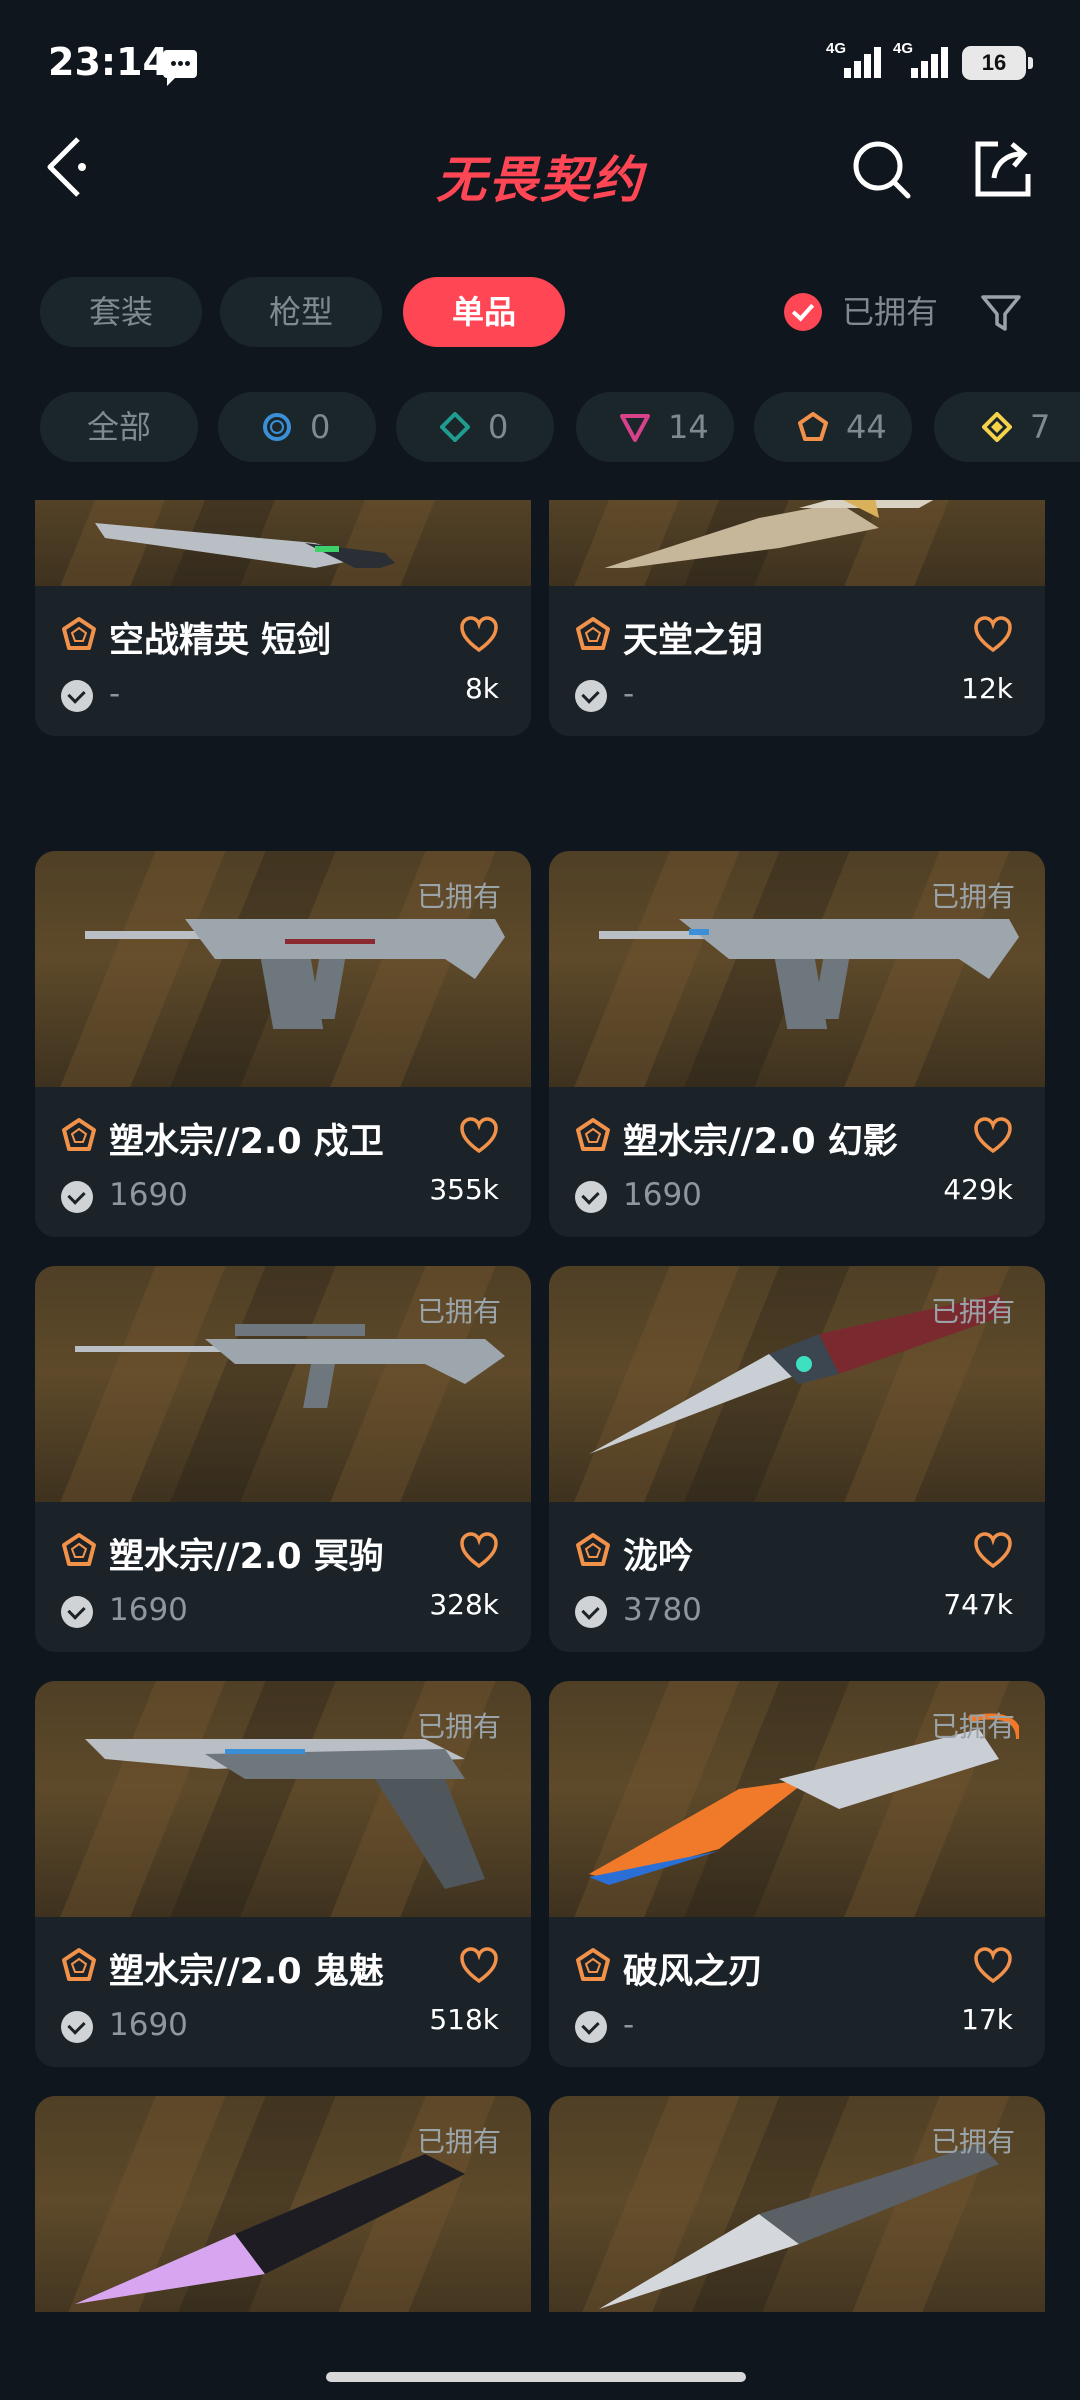 The height and width of the screenshot is (2400, 1080). I want to click on skin-card: 已拥有 塑水宗//2.0 鬼魅 1690 518k, so click(283, 1874).